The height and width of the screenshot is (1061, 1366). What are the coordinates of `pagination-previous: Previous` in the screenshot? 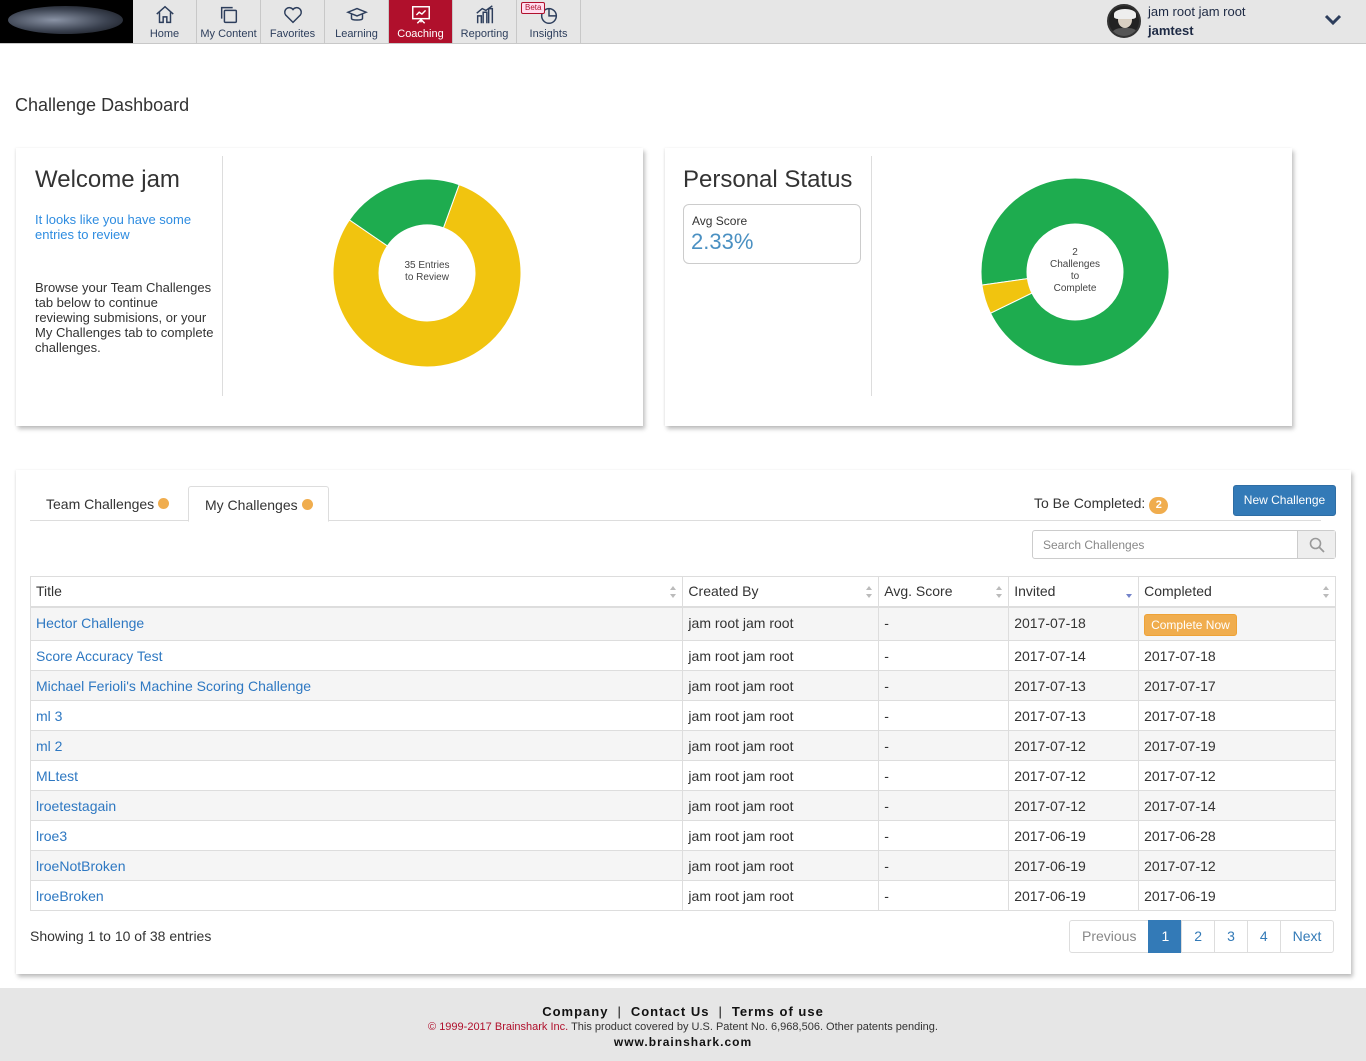 It's located at (1109, 936).